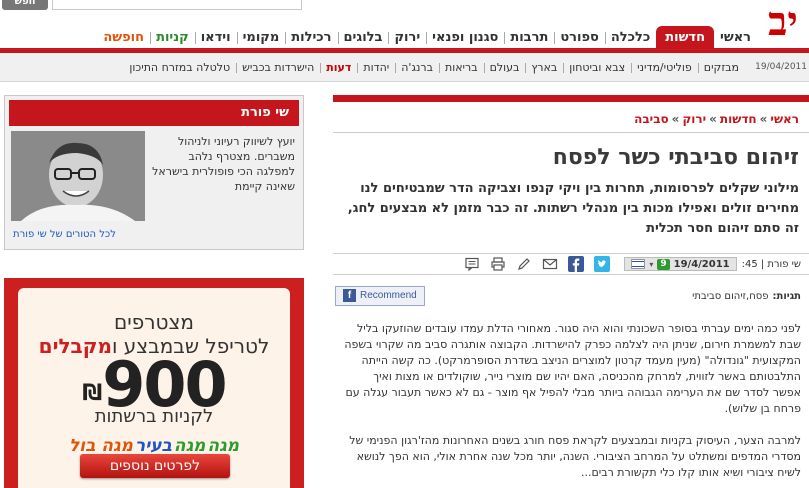  Describe the element at coordinates (498, 264) in the screenshot. I see `print-icon` at that location.